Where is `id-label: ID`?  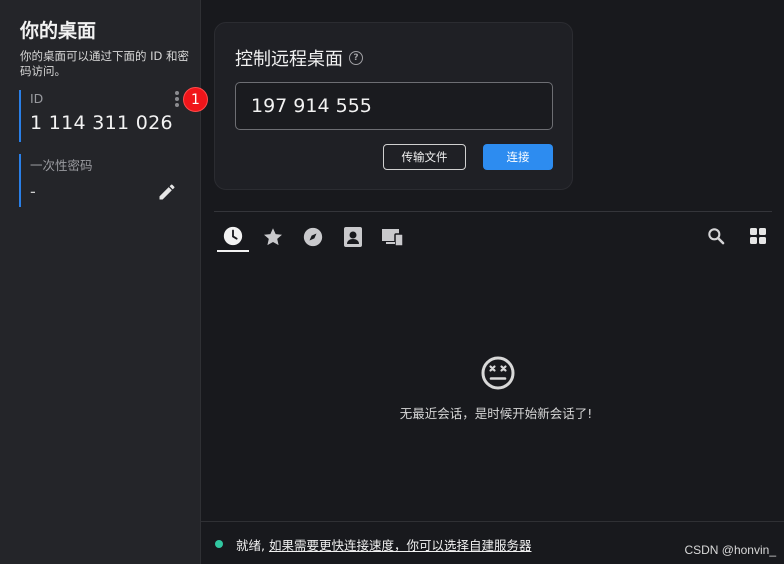 id-label: ID is located at coordinates (37, 98).